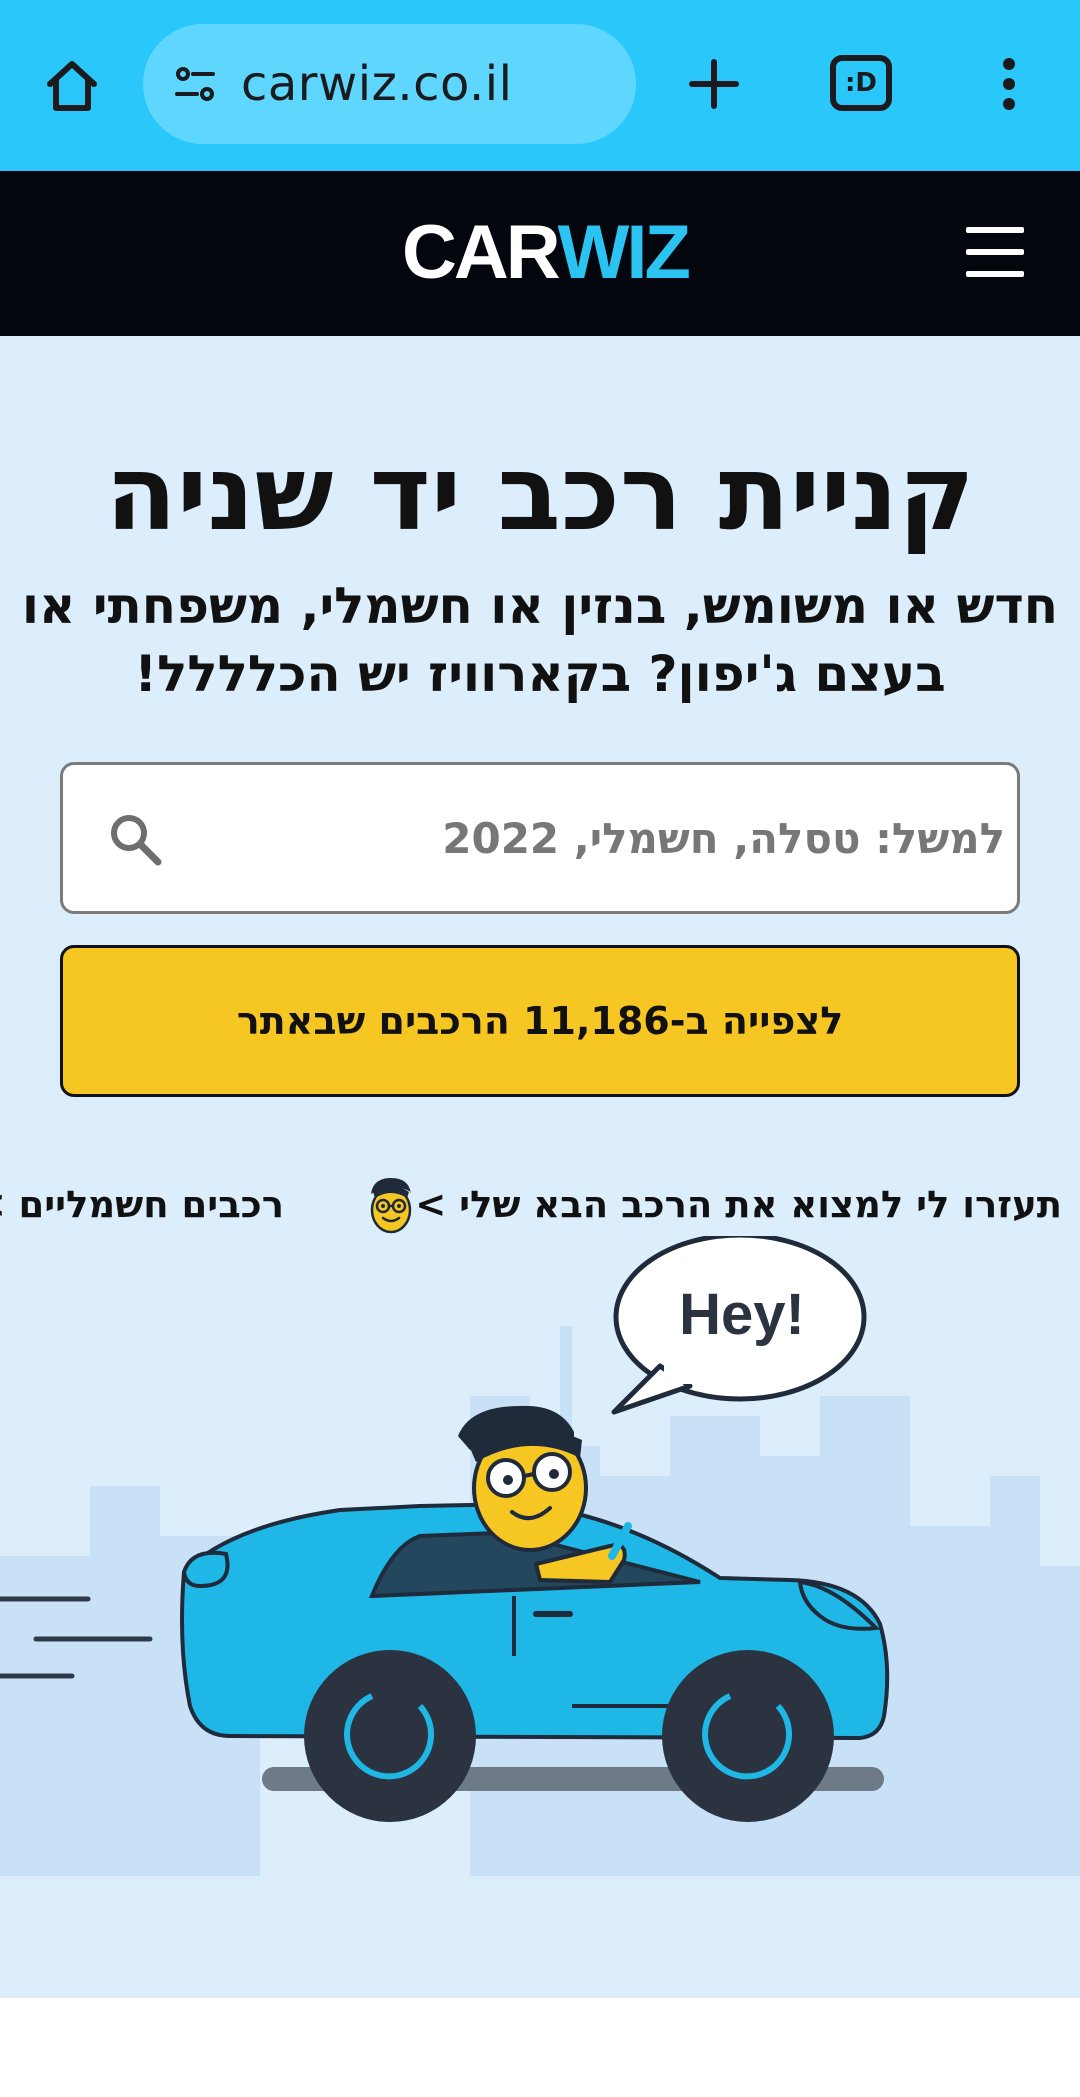 The width and height of the screenshot is (1080, 2097). I want to click on speech-bubble: Hey!, so click(739, 1325).